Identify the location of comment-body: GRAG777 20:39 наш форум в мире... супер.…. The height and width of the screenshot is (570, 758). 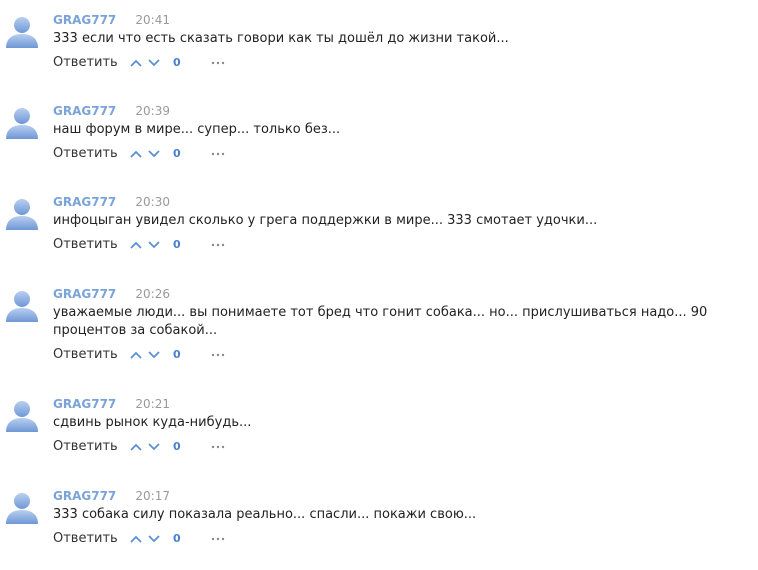
(398, 132).